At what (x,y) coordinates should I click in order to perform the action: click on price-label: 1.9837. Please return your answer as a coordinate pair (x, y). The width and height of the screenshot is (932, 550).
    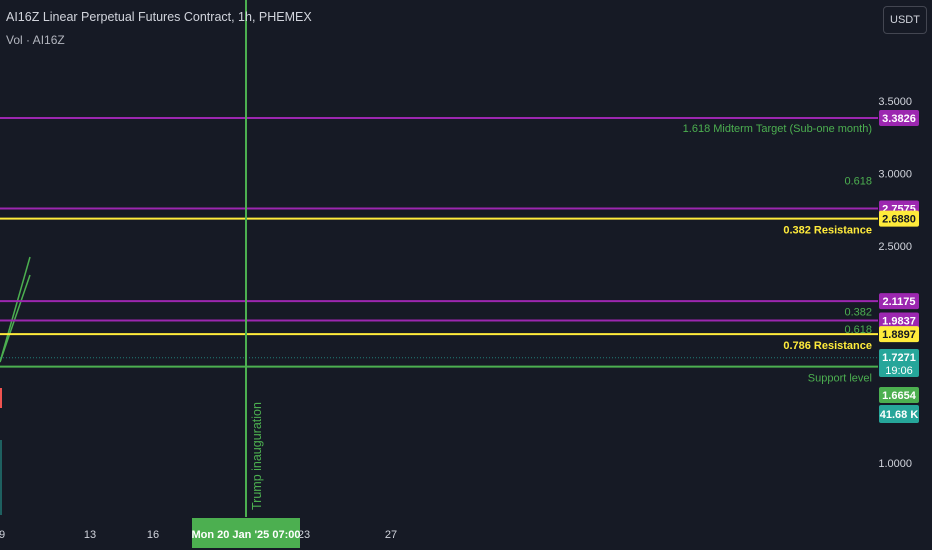
    Looking at the image, I should click on (899, 320).